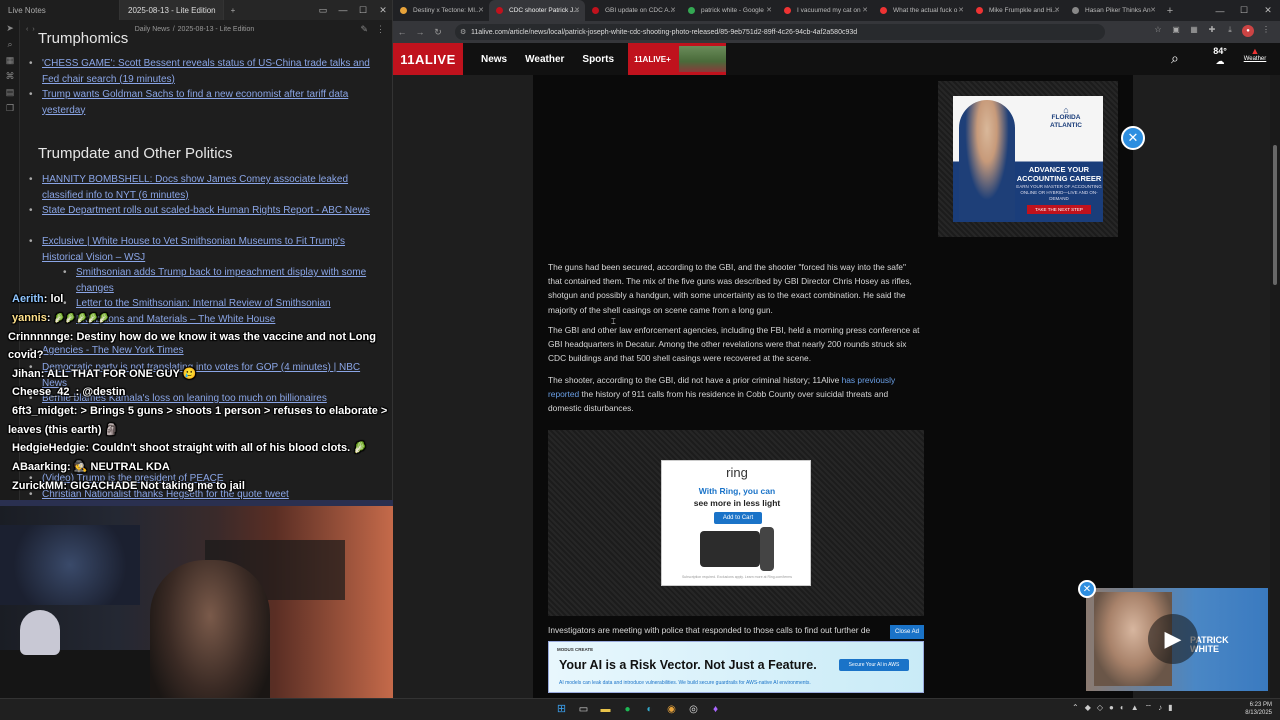  Describe the element at coordinates (438, 32) in the screenshot. I see `reload-icon: ↻` at that location.